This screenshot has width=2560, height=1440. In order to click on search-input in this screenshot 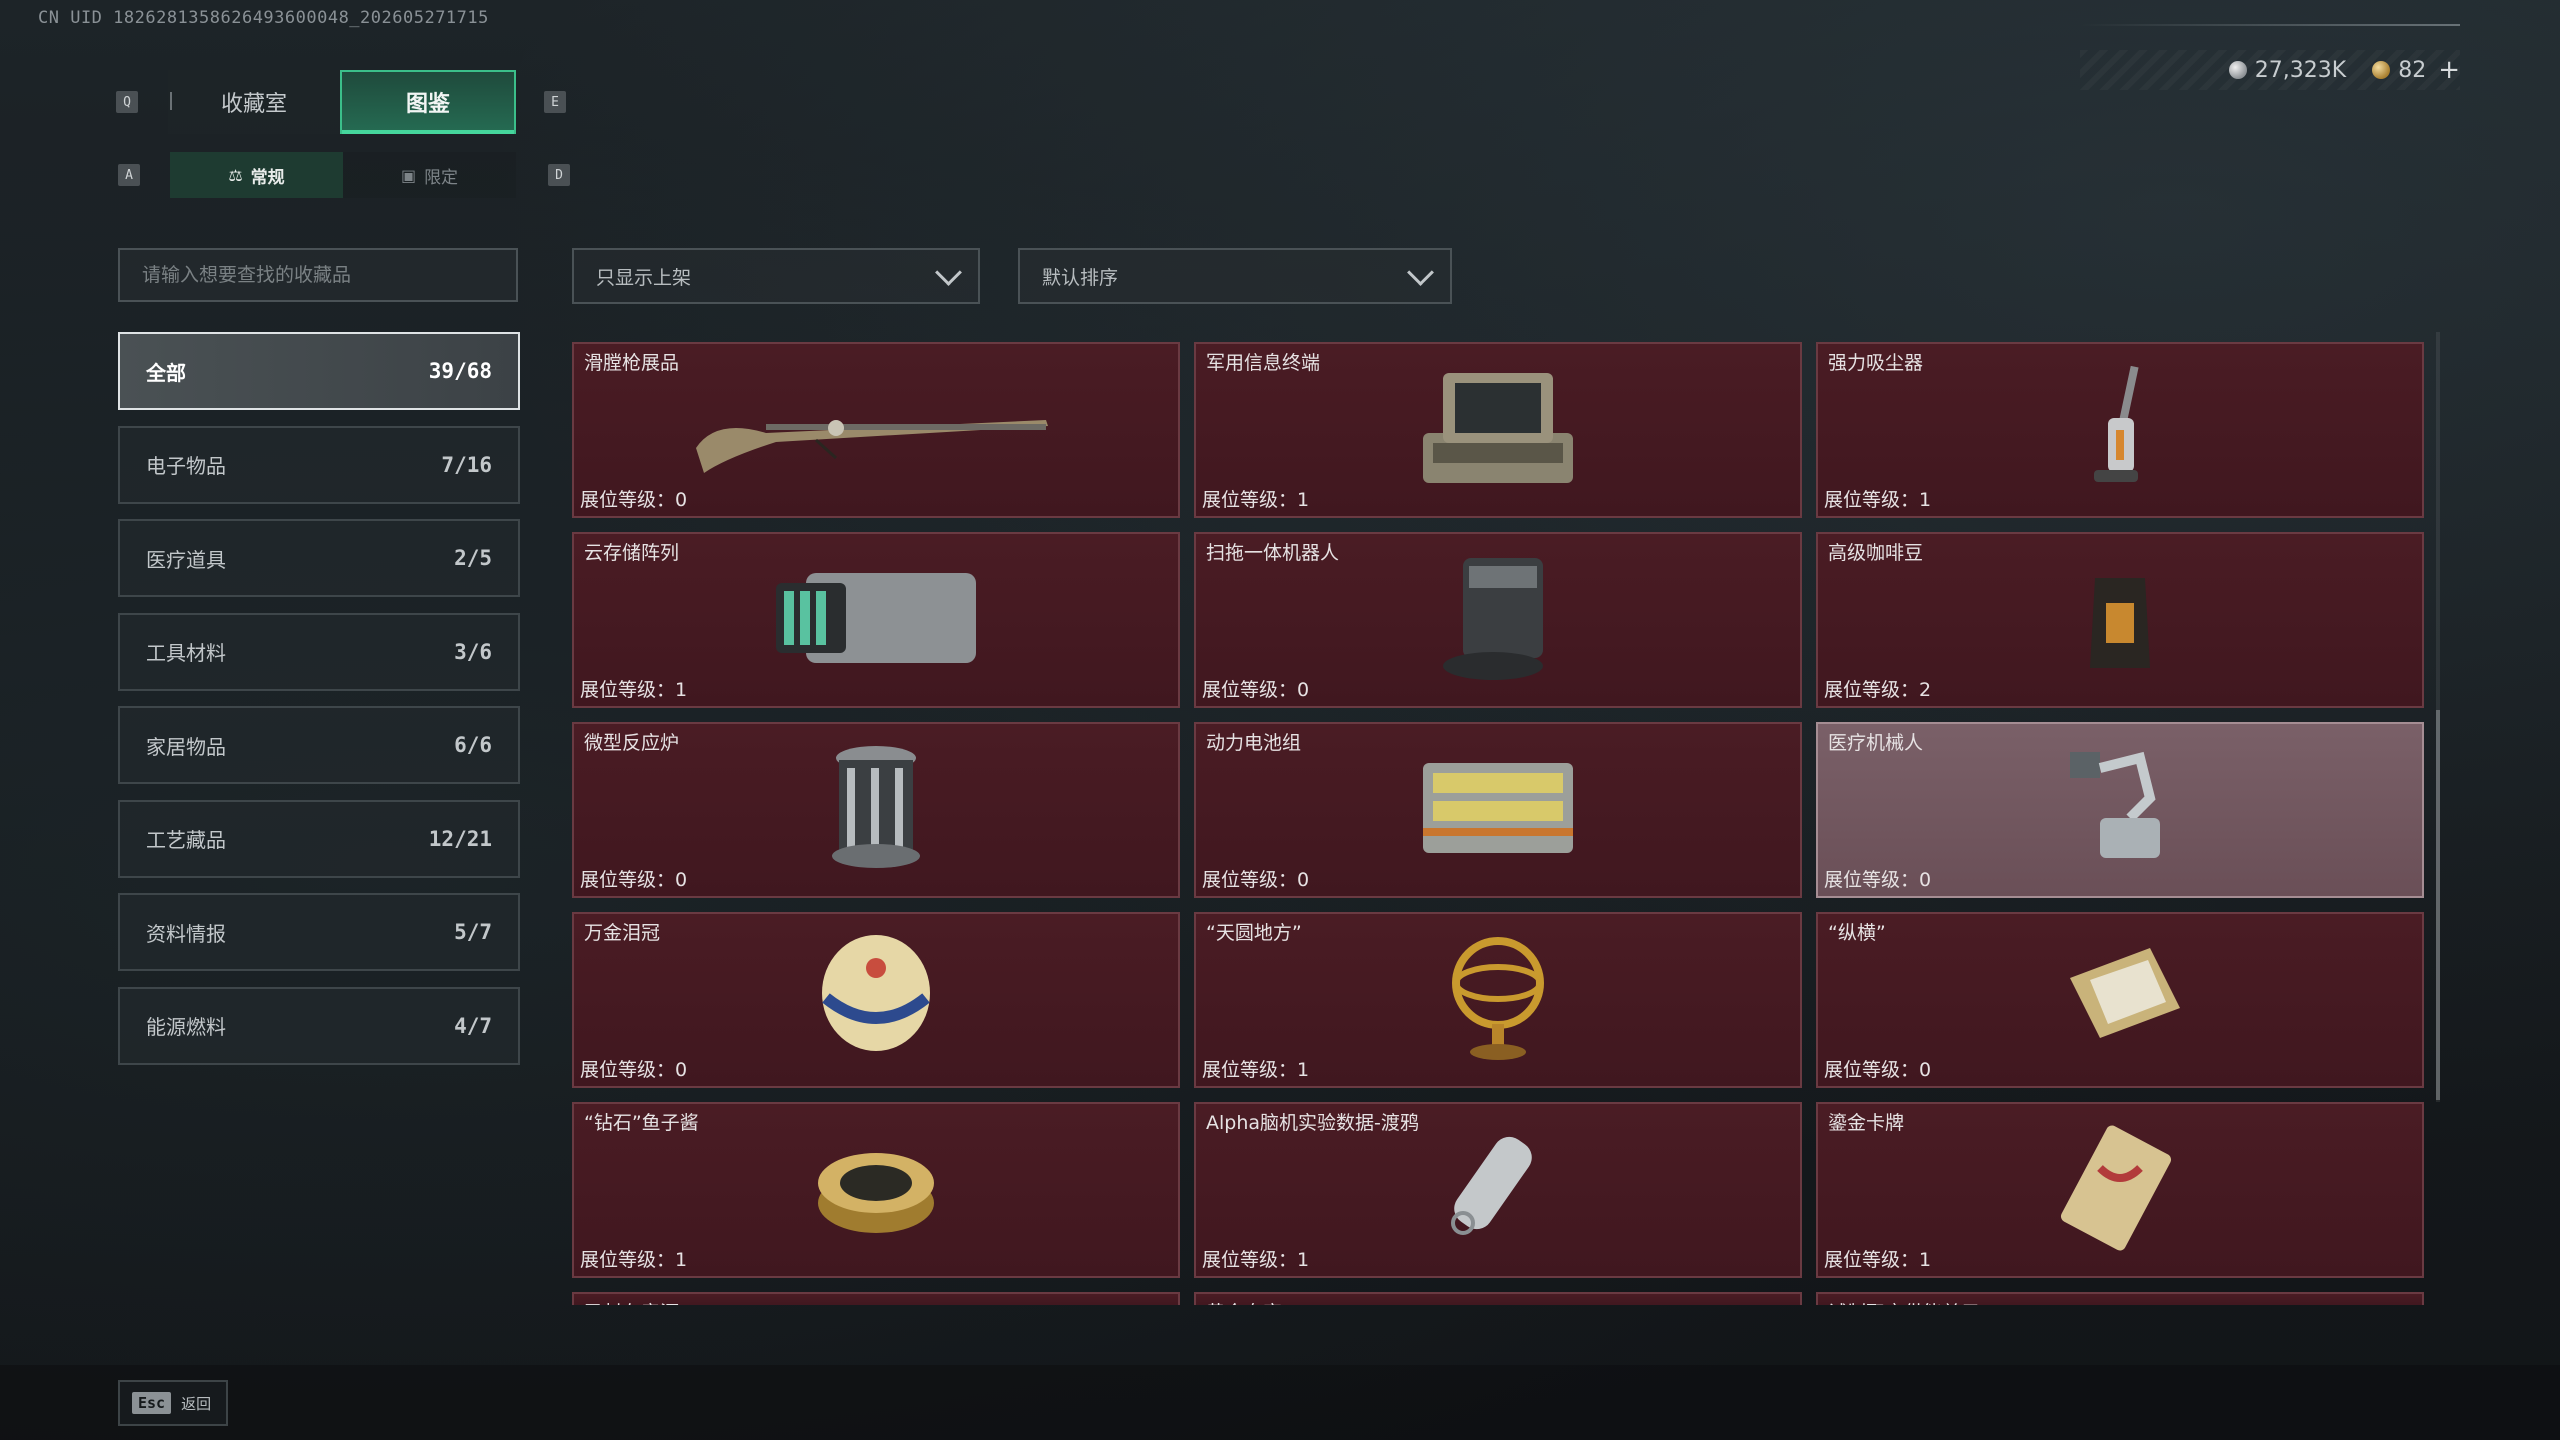, I will do `click(328, 275)`.